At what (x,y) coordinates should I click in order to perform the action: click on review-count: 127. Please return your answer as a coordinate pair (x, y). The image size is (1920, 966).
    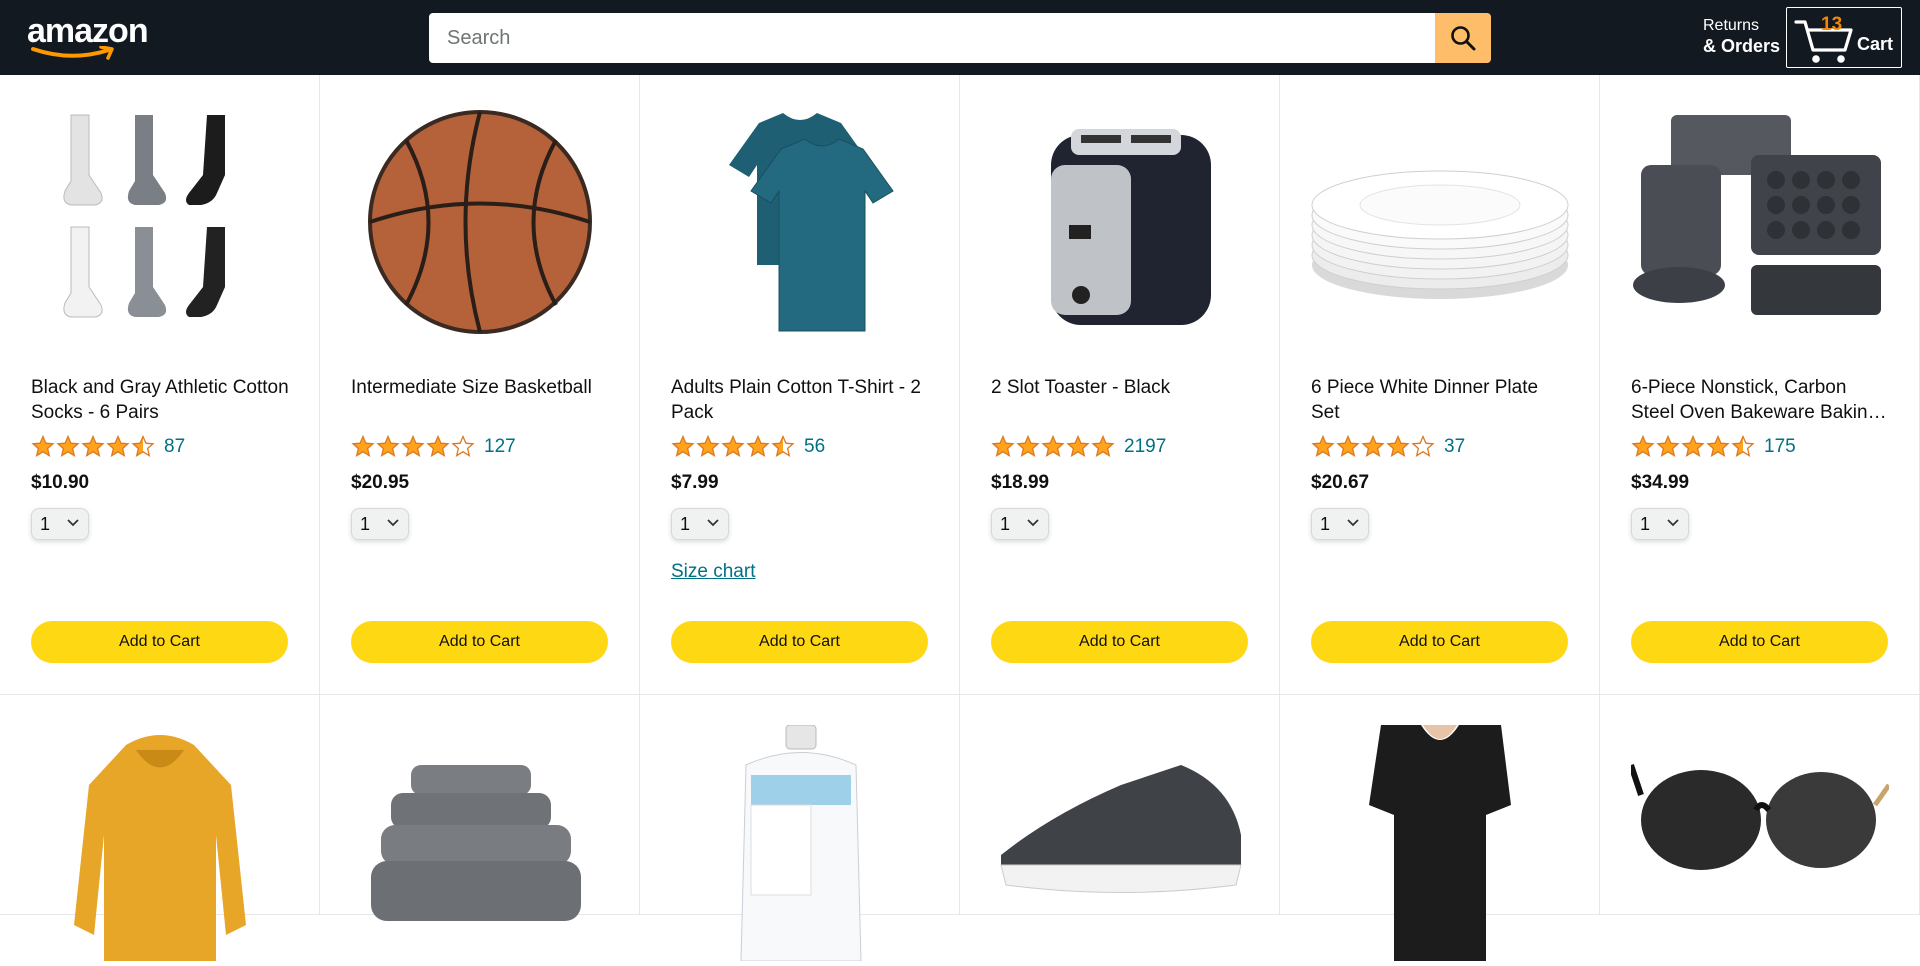
    Looking at the image, I should click on (500, 447).